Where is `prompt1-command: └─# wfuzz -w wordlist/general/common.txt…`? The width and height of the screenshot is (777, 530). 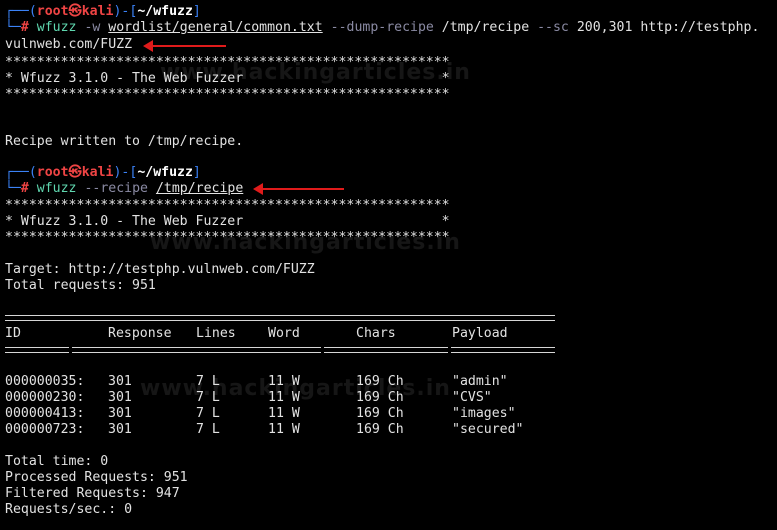 prompt1-command: └─# wfuzz -w wordlist/general/common.txt… is located at coordinates (382, 27).